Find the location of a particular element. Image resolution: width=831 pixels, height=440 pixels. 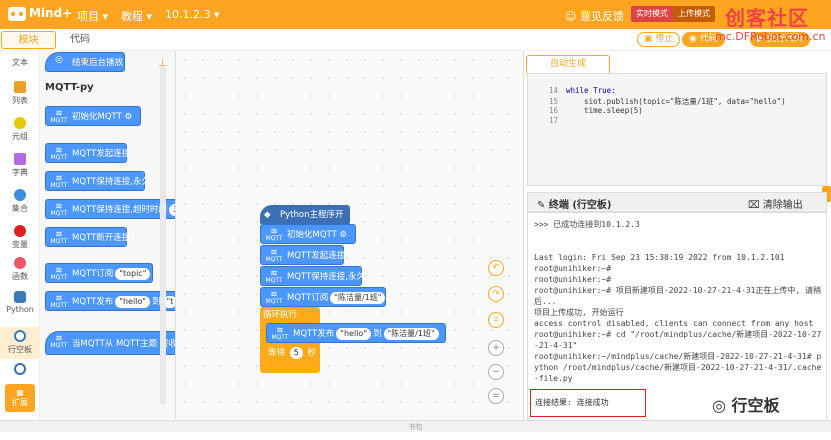

category-variable: 变量 is located at coordinates (20, 237).